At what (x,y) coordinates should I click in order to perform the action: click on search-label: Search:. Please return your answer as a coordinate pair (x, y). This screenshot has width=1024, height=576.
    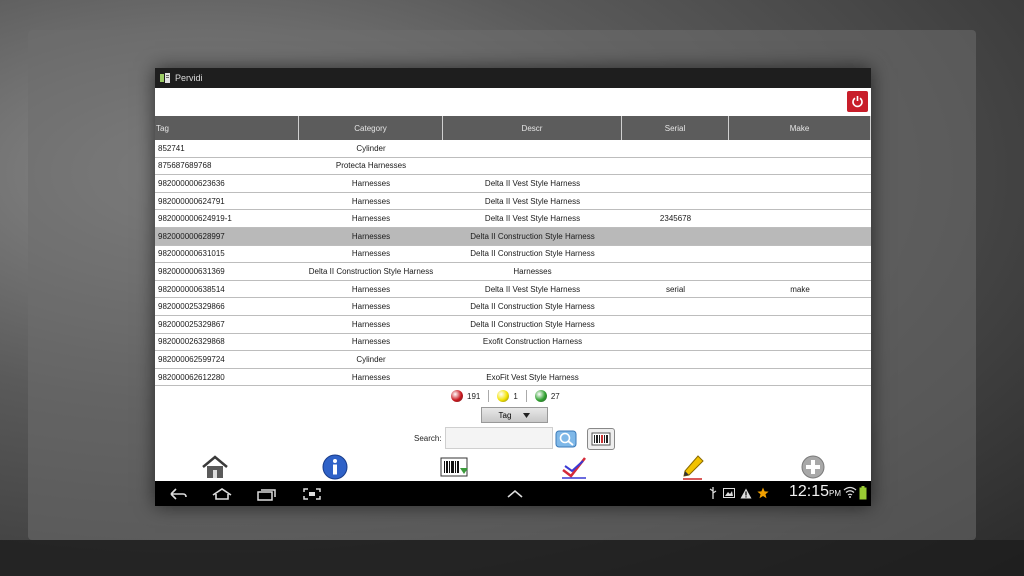
    Looking at the image, I should click on (428, 438).